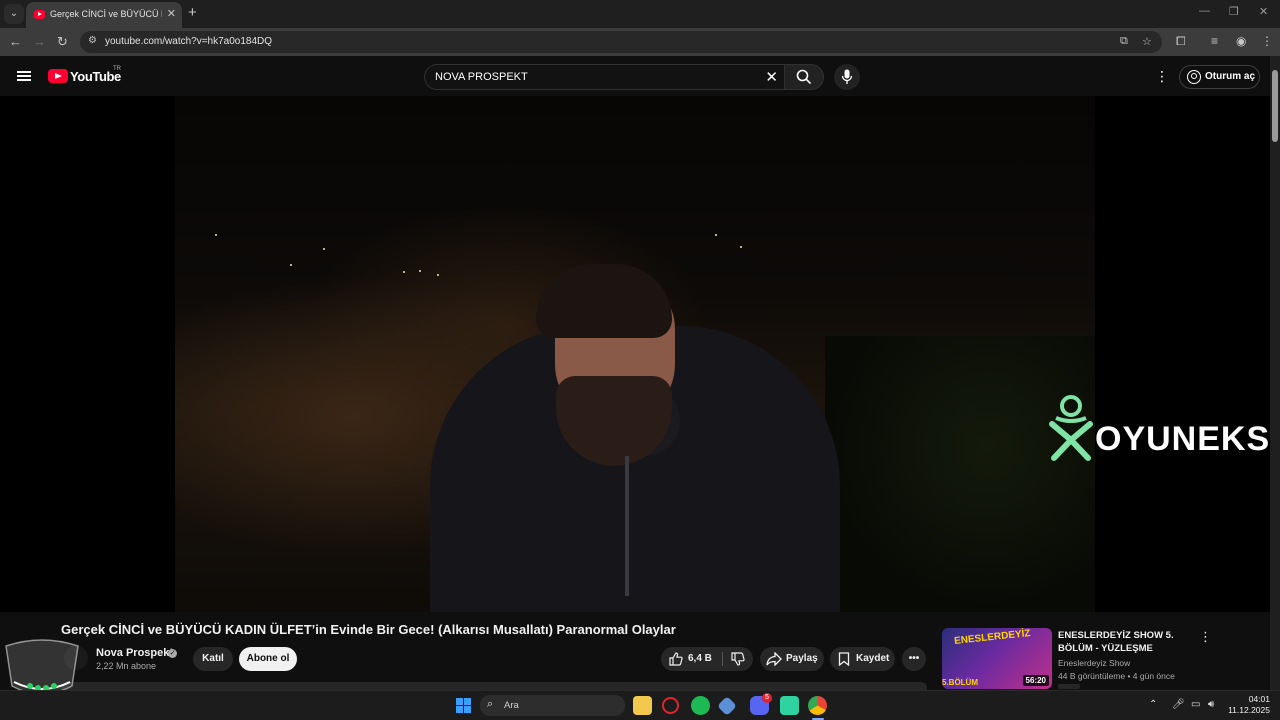 This screenshot has width=1280, height=720. I want to click on recommended-more-icon: ⋮, so click(1205, 637).